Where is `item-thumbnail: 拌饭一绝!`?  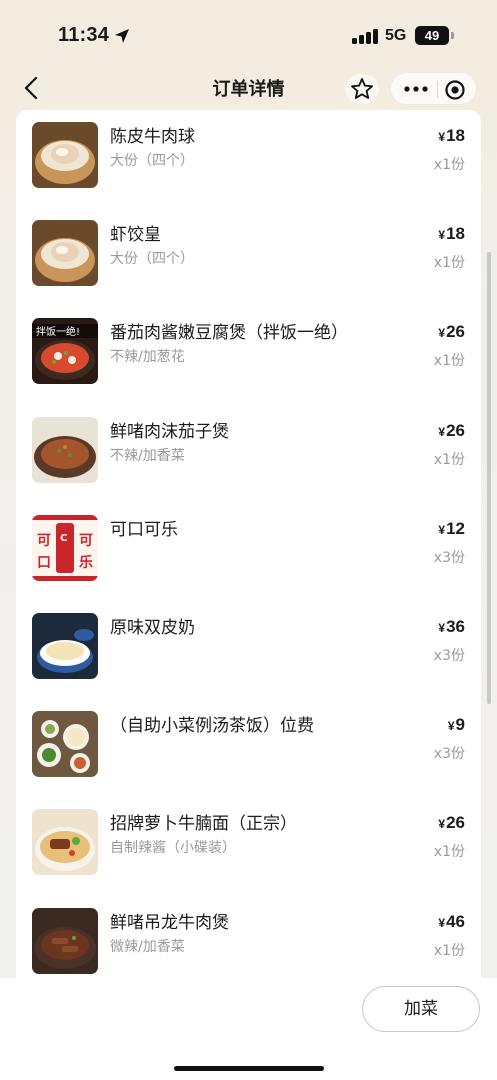 item-thumbnail: 拌饭一绝! is located at coordinates (65, 351).